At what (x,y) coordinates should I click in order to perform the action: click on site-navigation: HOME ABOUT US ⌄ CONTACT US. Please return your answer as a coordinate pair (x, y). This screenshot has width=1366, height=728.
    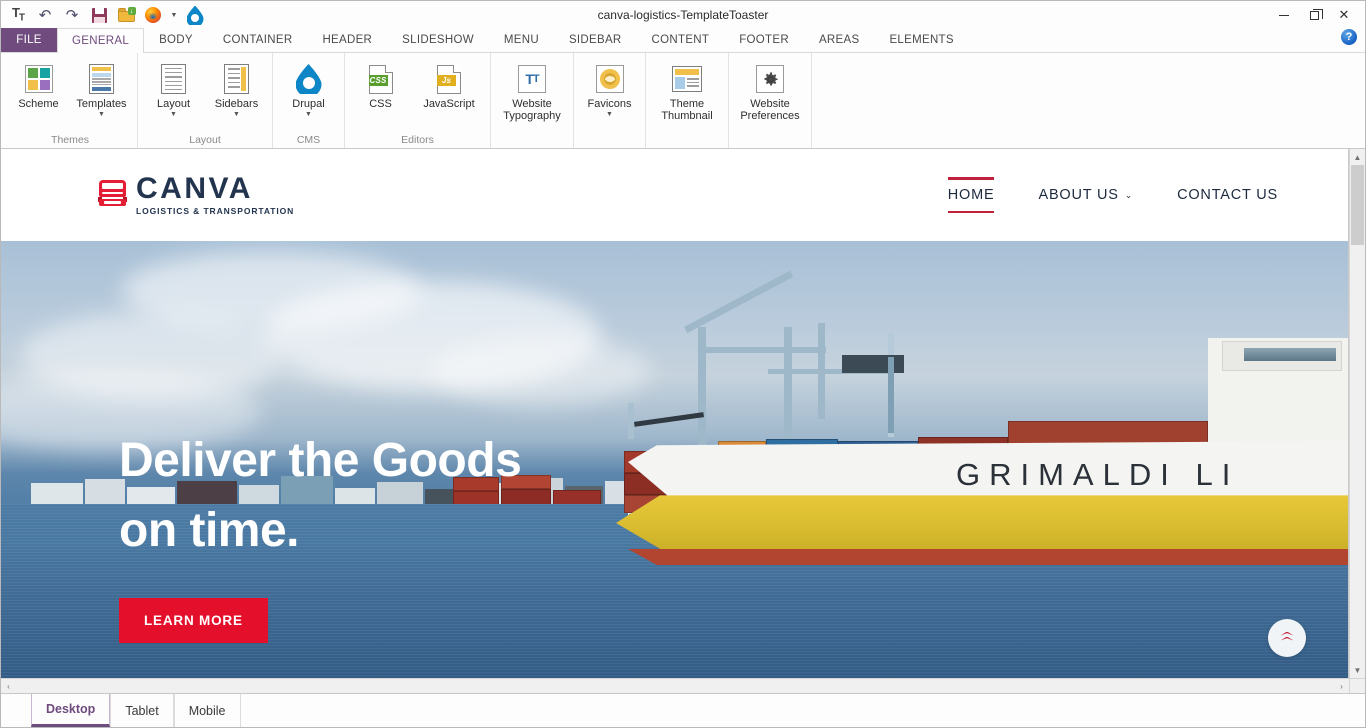
    Looking at the image, I should click on (1112, 195).